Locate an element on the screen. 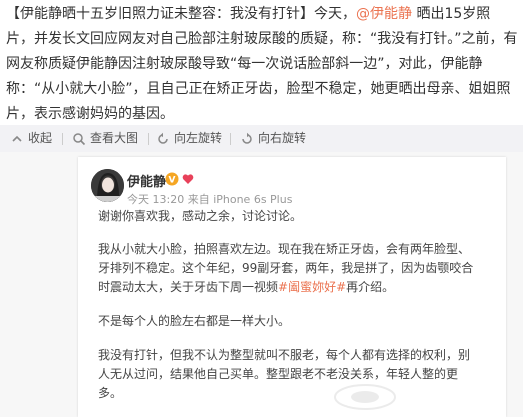 This screenshot has height=417, width=523. watermark-logo is located at coordinates (365, 397).